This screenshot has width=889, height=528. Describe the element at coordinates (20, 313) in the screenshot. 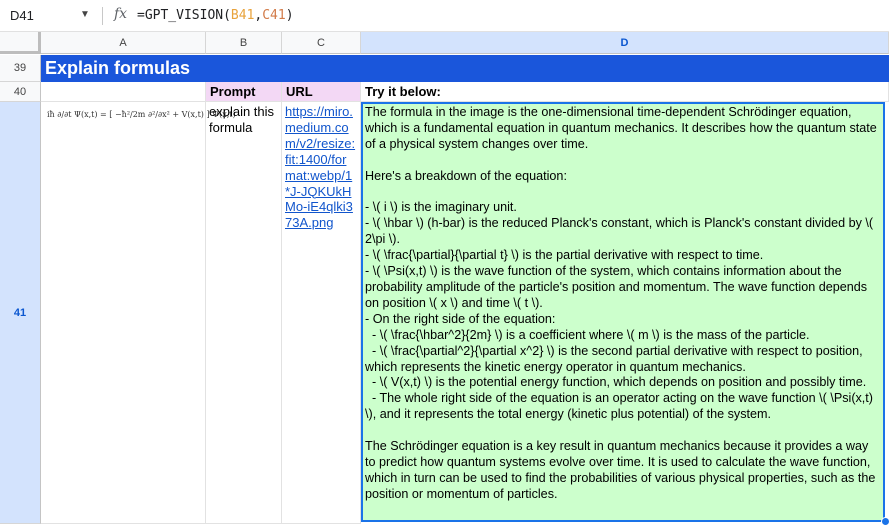

I see `row-header-41: 41` at that location.